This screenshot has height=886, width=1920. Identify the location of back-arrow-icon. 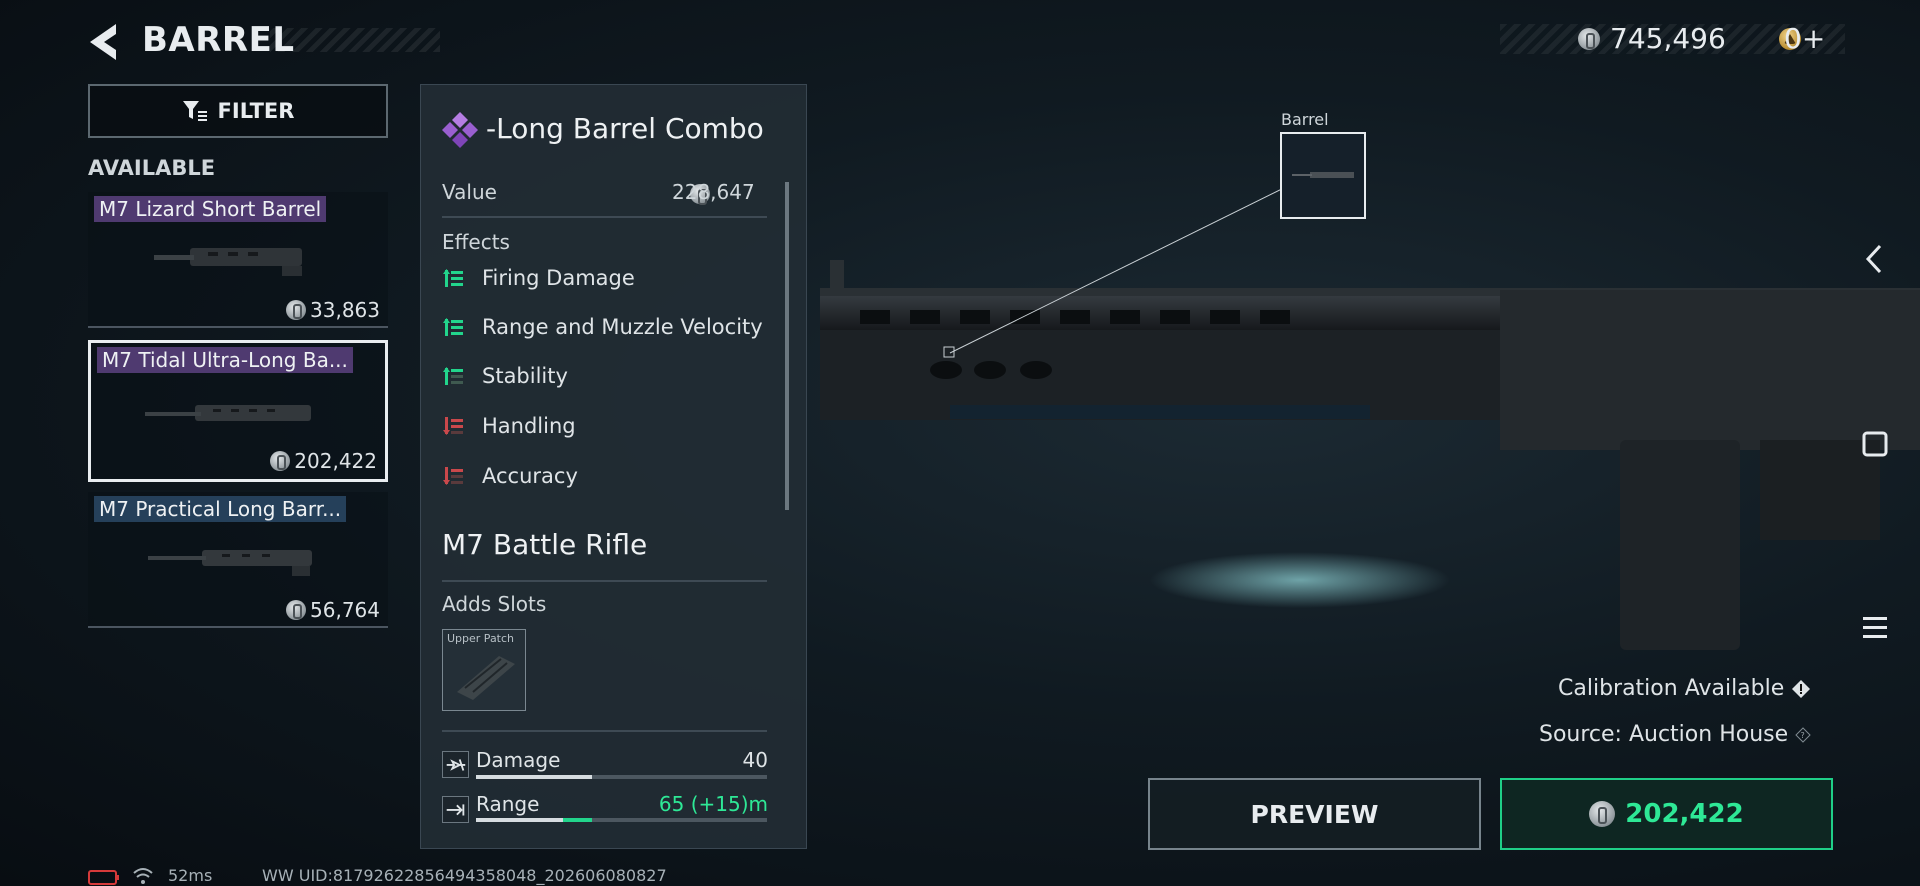
(103, 42).